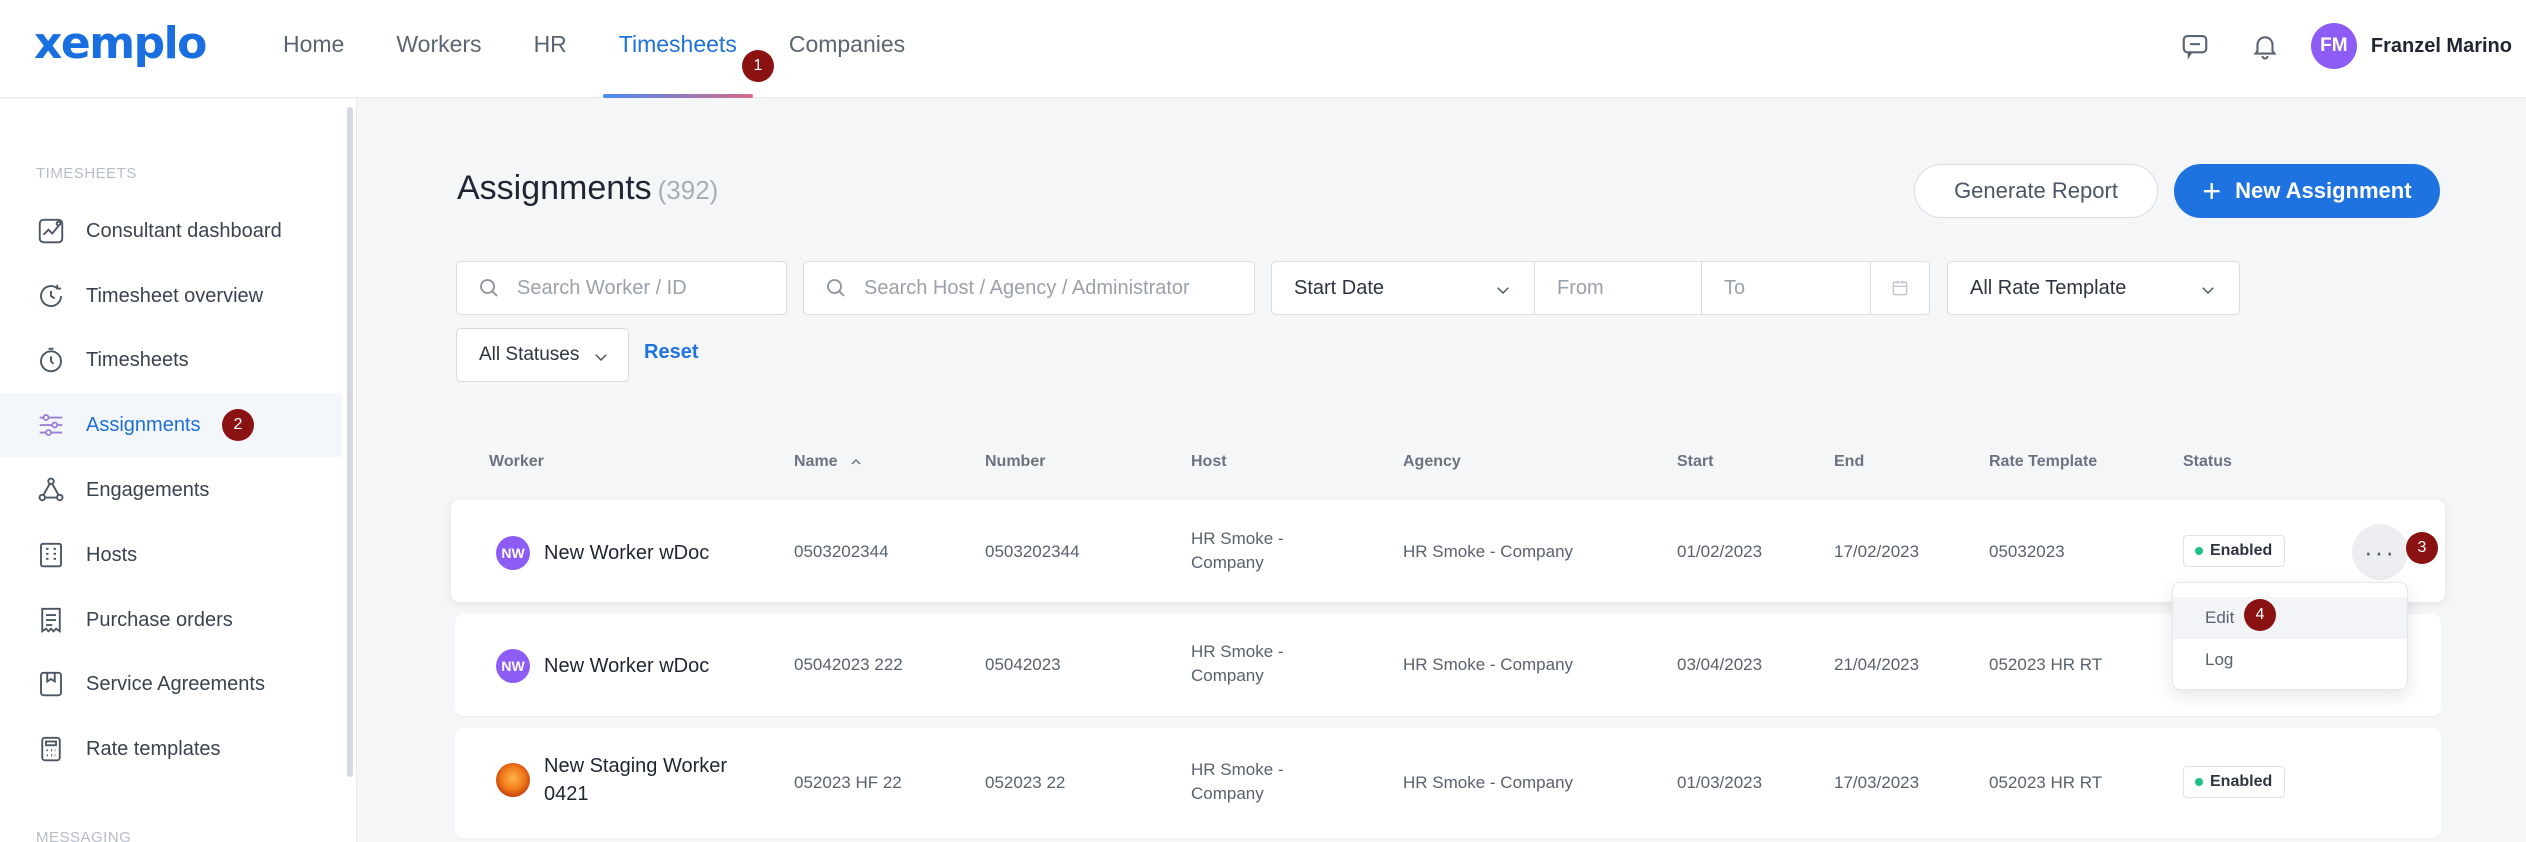  What do you see at coordinates (175, 295) in the screenshot?
I see `sidebar-item-label: Timesheet overview` at bounding box center [175, 295].